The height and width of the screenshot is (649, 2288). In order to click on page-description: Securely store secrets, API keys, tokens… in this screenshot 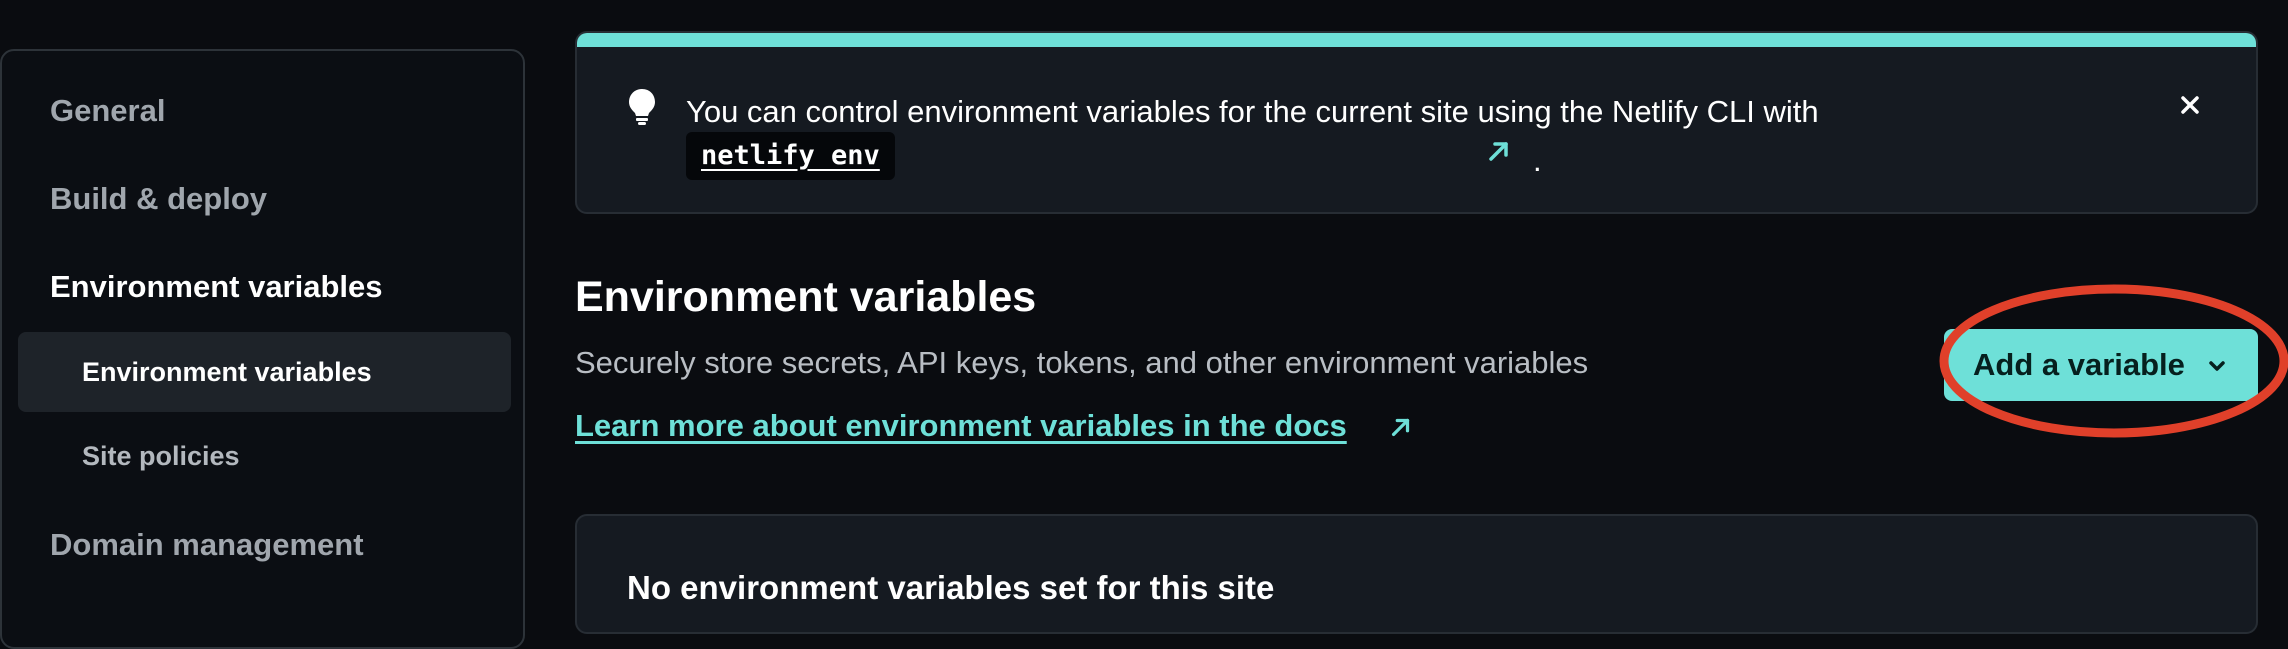, I will do `click(1082, 362)`.